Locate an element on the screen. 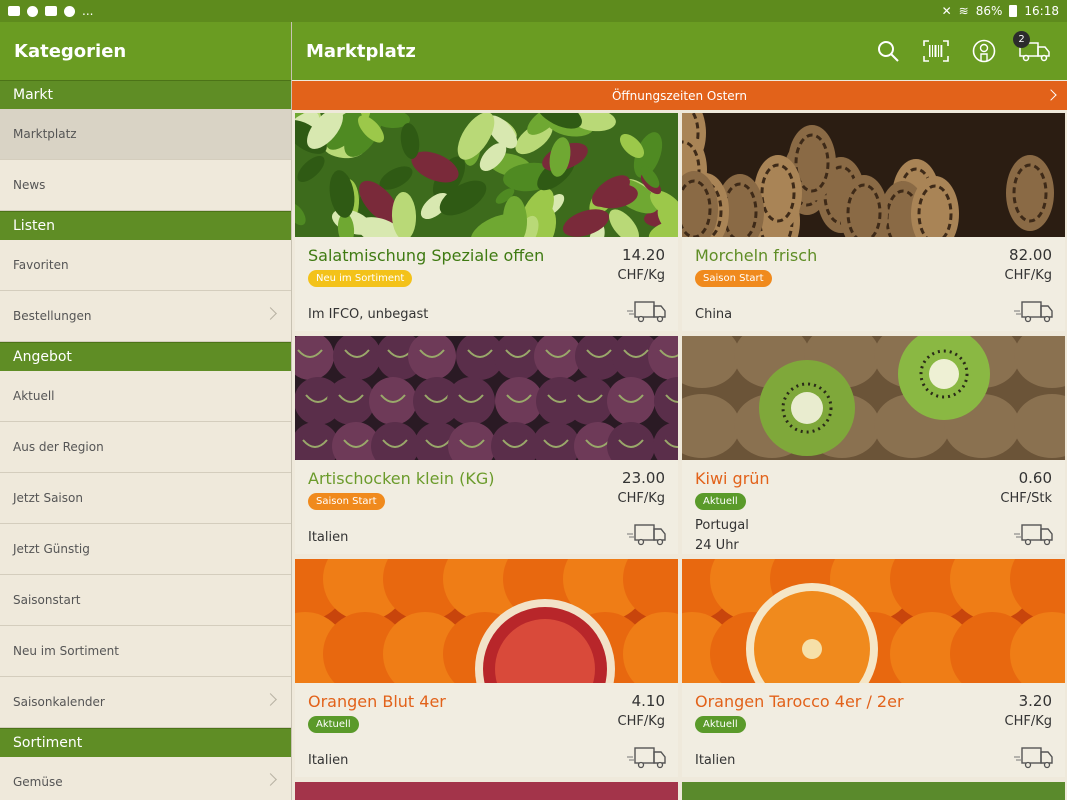 This screenshot has height=800, width=1067. announcement-banner: Öffnungszeiten Ostern is located at coordinates (679, 95).